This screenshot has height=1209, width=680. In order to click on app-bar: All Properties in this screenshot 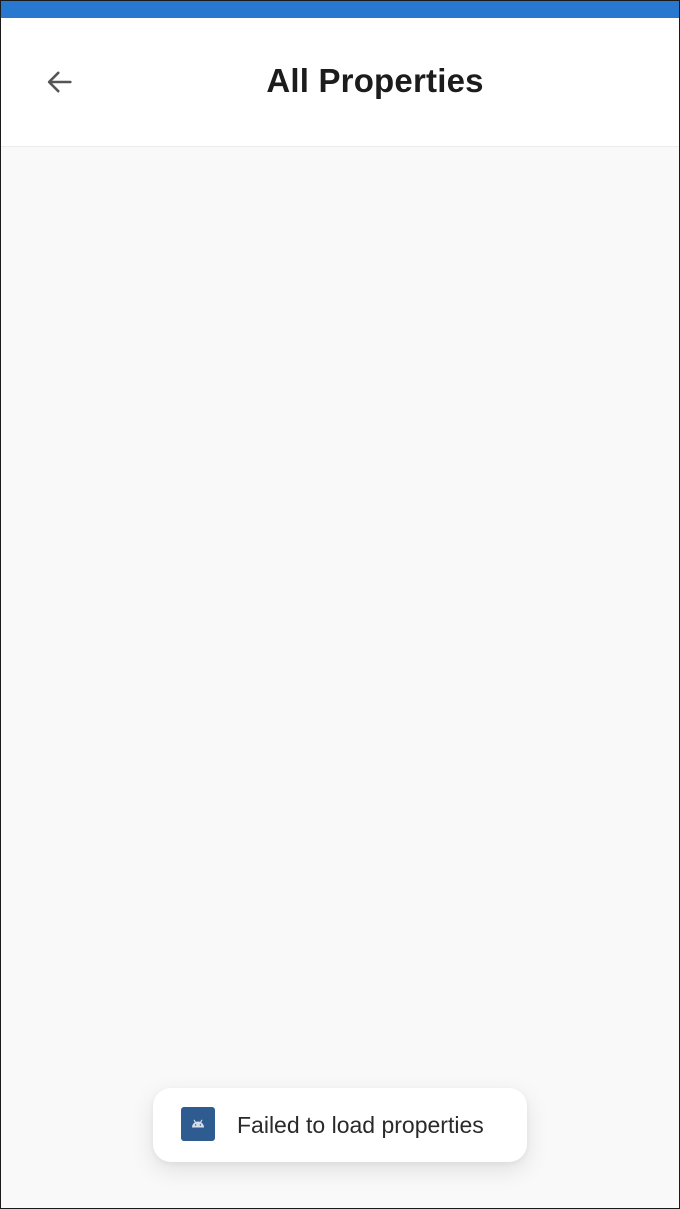, I will do `click(340, 82)`.